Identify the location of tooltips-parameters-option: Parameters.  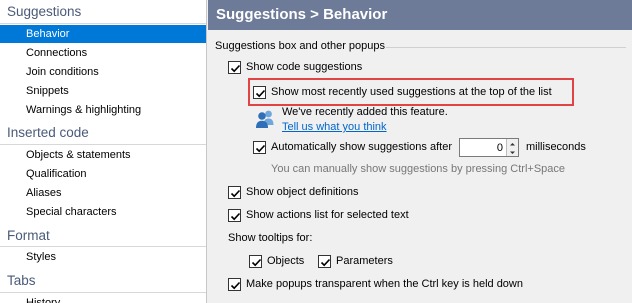
(355, 262).